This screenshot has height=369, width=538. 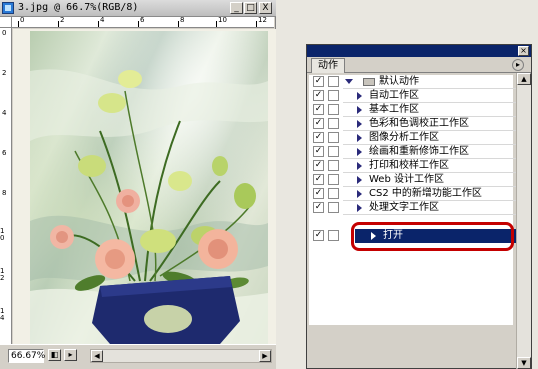 What do you see at coordinates (432, 208) in the screenshot?
I see `action-body: 处理文字工作区` at bounding box center [432, 208].